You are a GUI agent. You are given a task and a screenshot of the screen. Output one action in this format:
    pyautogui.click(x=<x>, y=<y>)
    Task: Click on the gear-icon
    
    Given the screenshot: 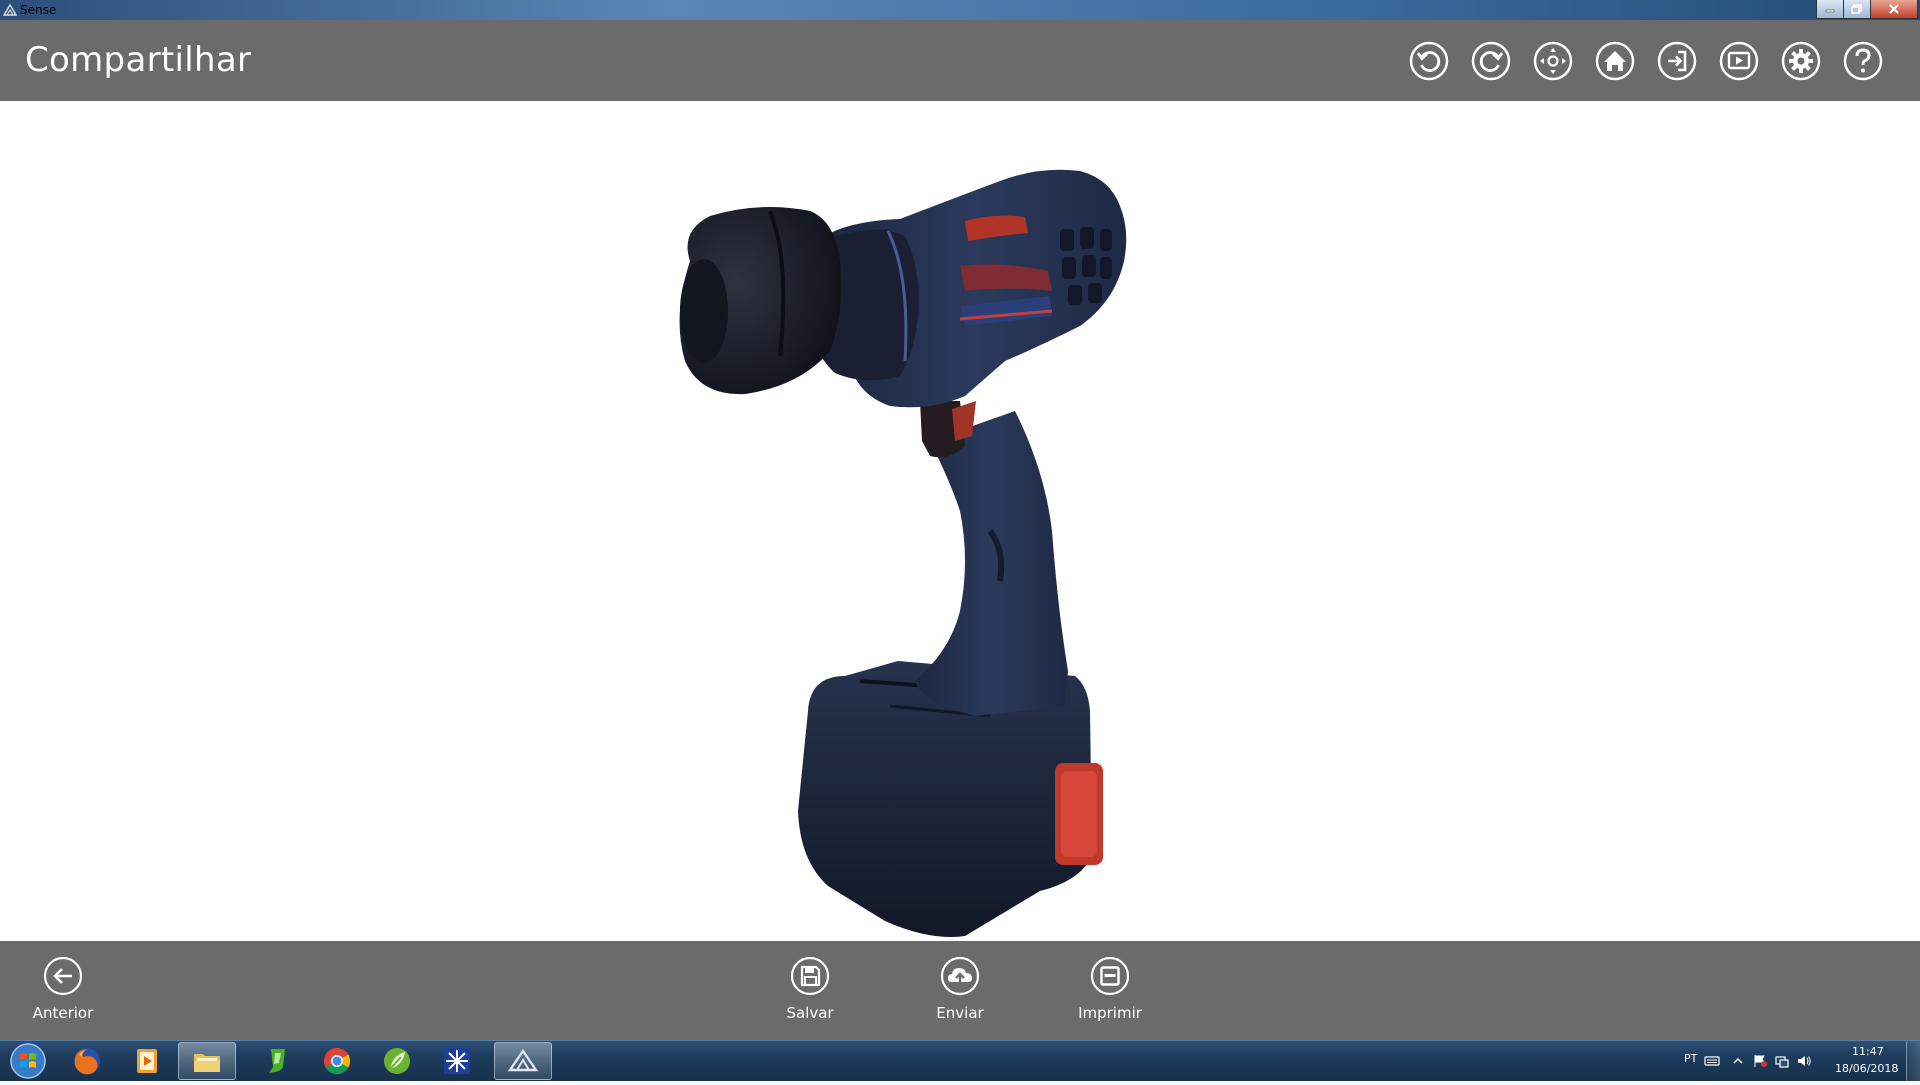 What is the action you would take?
    pyautogui.click(x=1801, y=61)
    